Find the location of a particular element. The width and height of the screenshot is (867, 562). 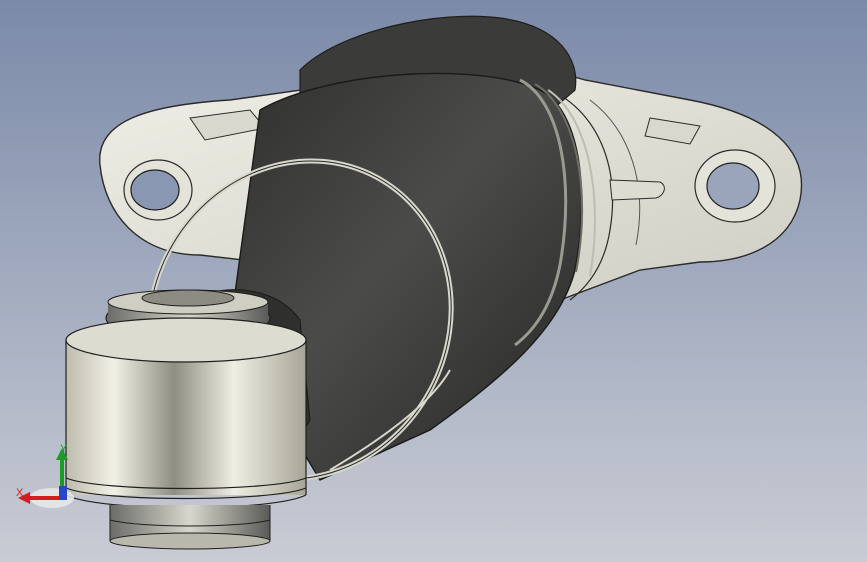

x-axis-label: X is located at coordinates (20, 493).